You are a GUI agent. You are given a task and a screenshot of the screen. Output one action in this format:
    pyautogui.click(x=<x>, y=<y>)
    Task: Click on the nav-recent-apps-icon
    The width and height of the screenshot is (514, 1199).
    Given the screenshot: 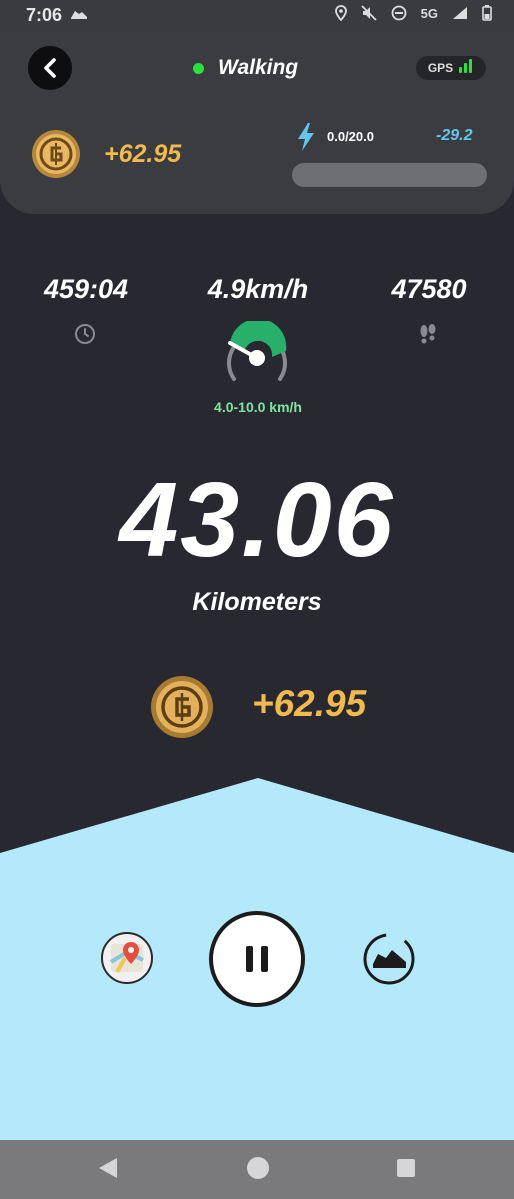 What is the action you would take?
    pyautogui.click(x=406, y=1168)
    